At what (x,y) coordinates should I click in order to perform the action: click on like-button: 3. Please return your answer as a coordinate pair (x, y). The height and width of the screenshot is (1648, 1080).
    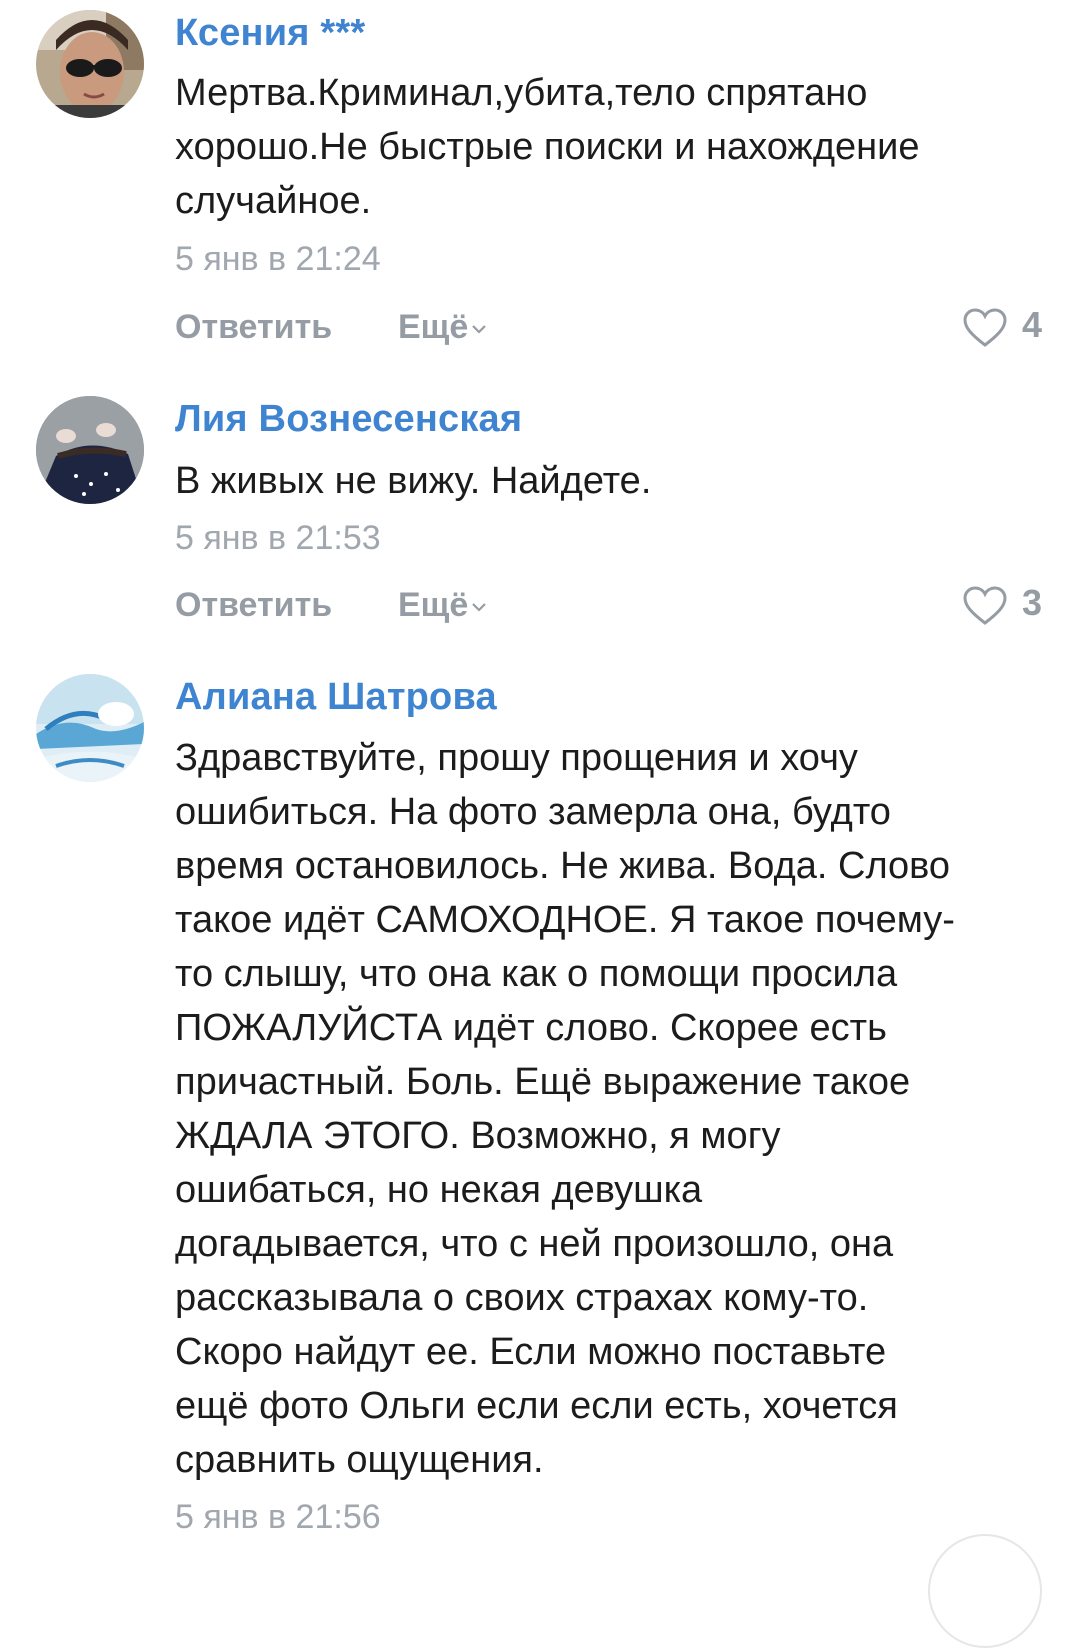
    Looking at the image, I should click on (1007, 605).